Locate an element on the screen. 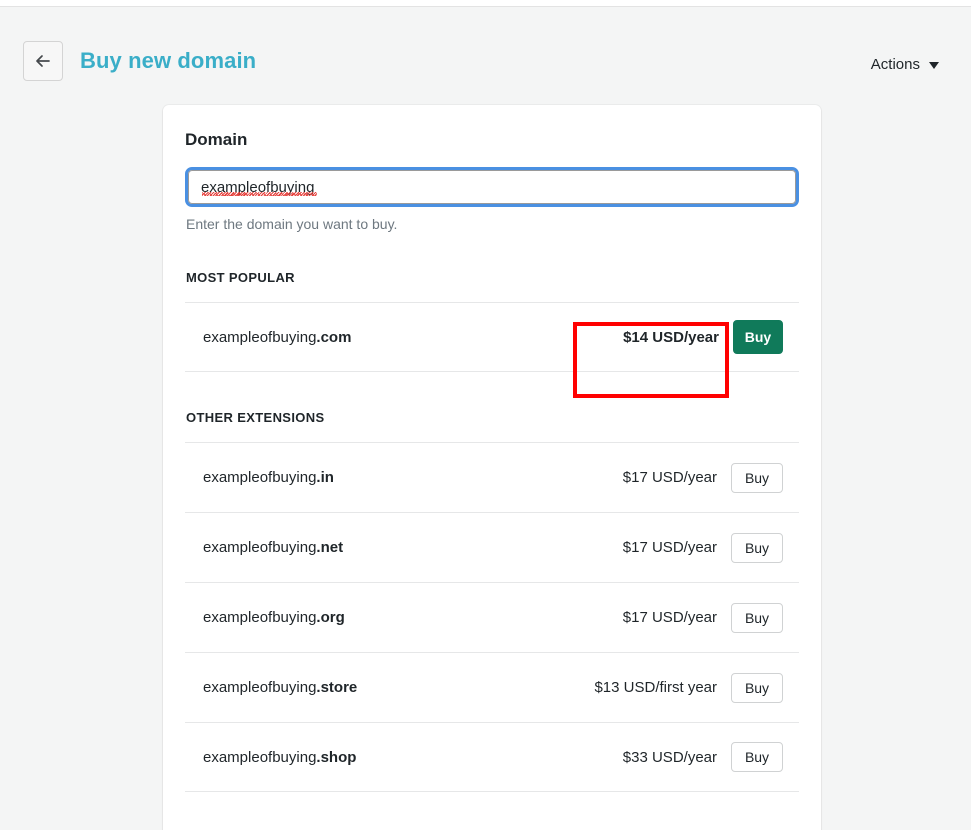 This screenshot has width=971, height=830. row-domain-name: exampleofbuying.store is located at coordinates (372, 687).